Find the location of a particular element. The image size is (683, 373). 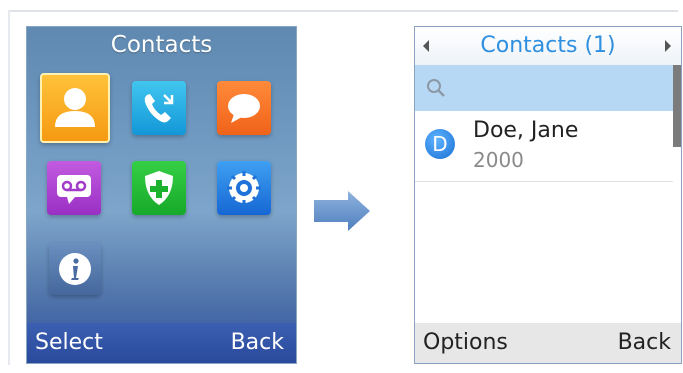

shield-plus-icon is located at coordinates (159, 188).